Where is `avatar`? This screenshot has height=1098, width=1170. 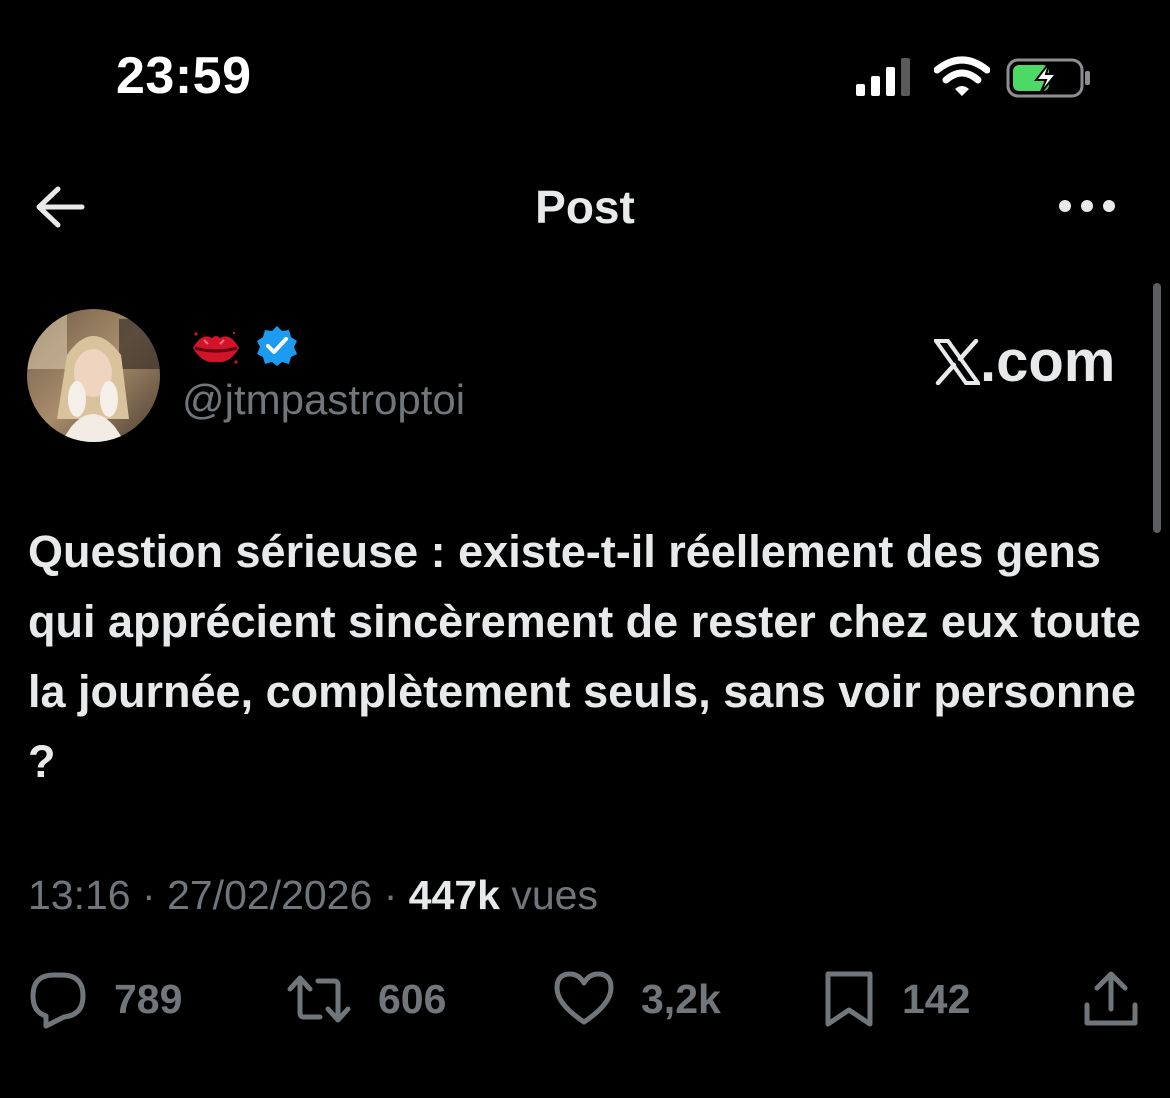 avatar is located at coordinates (93, 375).